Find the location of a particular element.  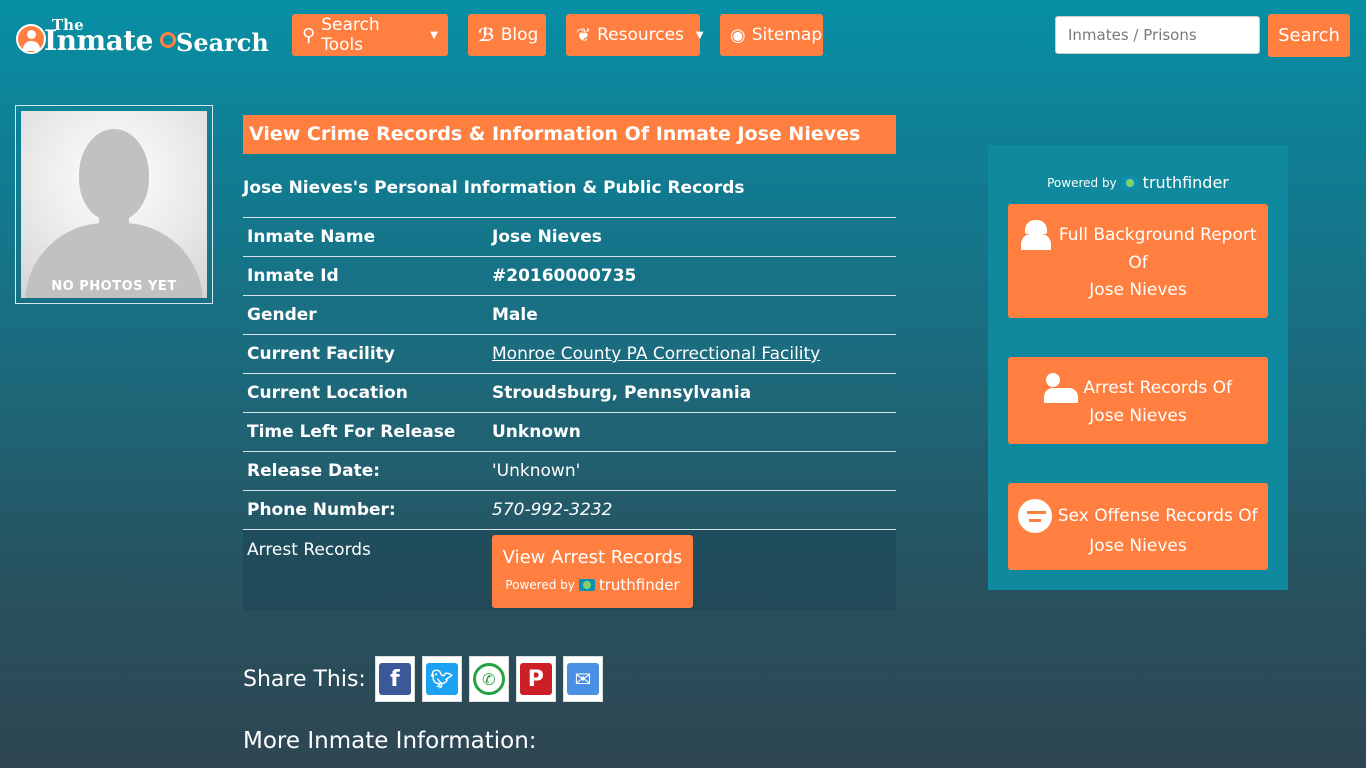

row-value: Male is located at coordinates (515, 315).